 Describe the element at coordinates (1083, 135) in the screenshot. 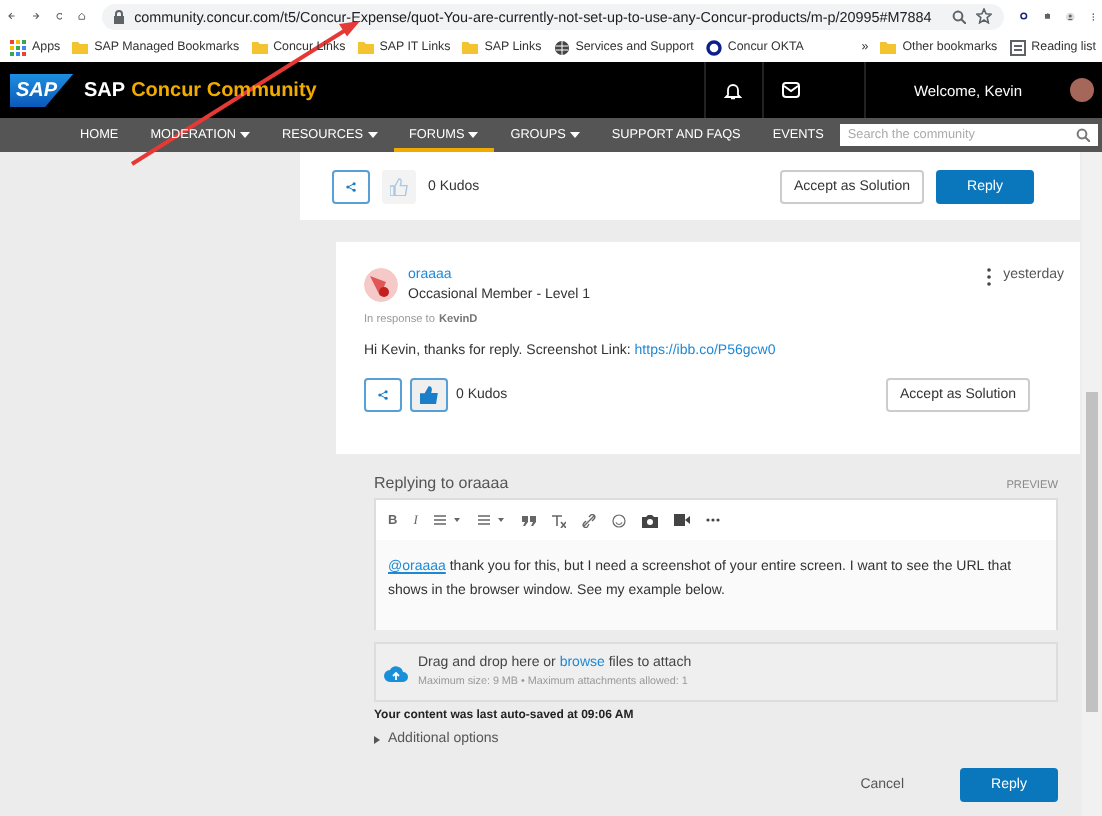

I see `search-icon` at that location.